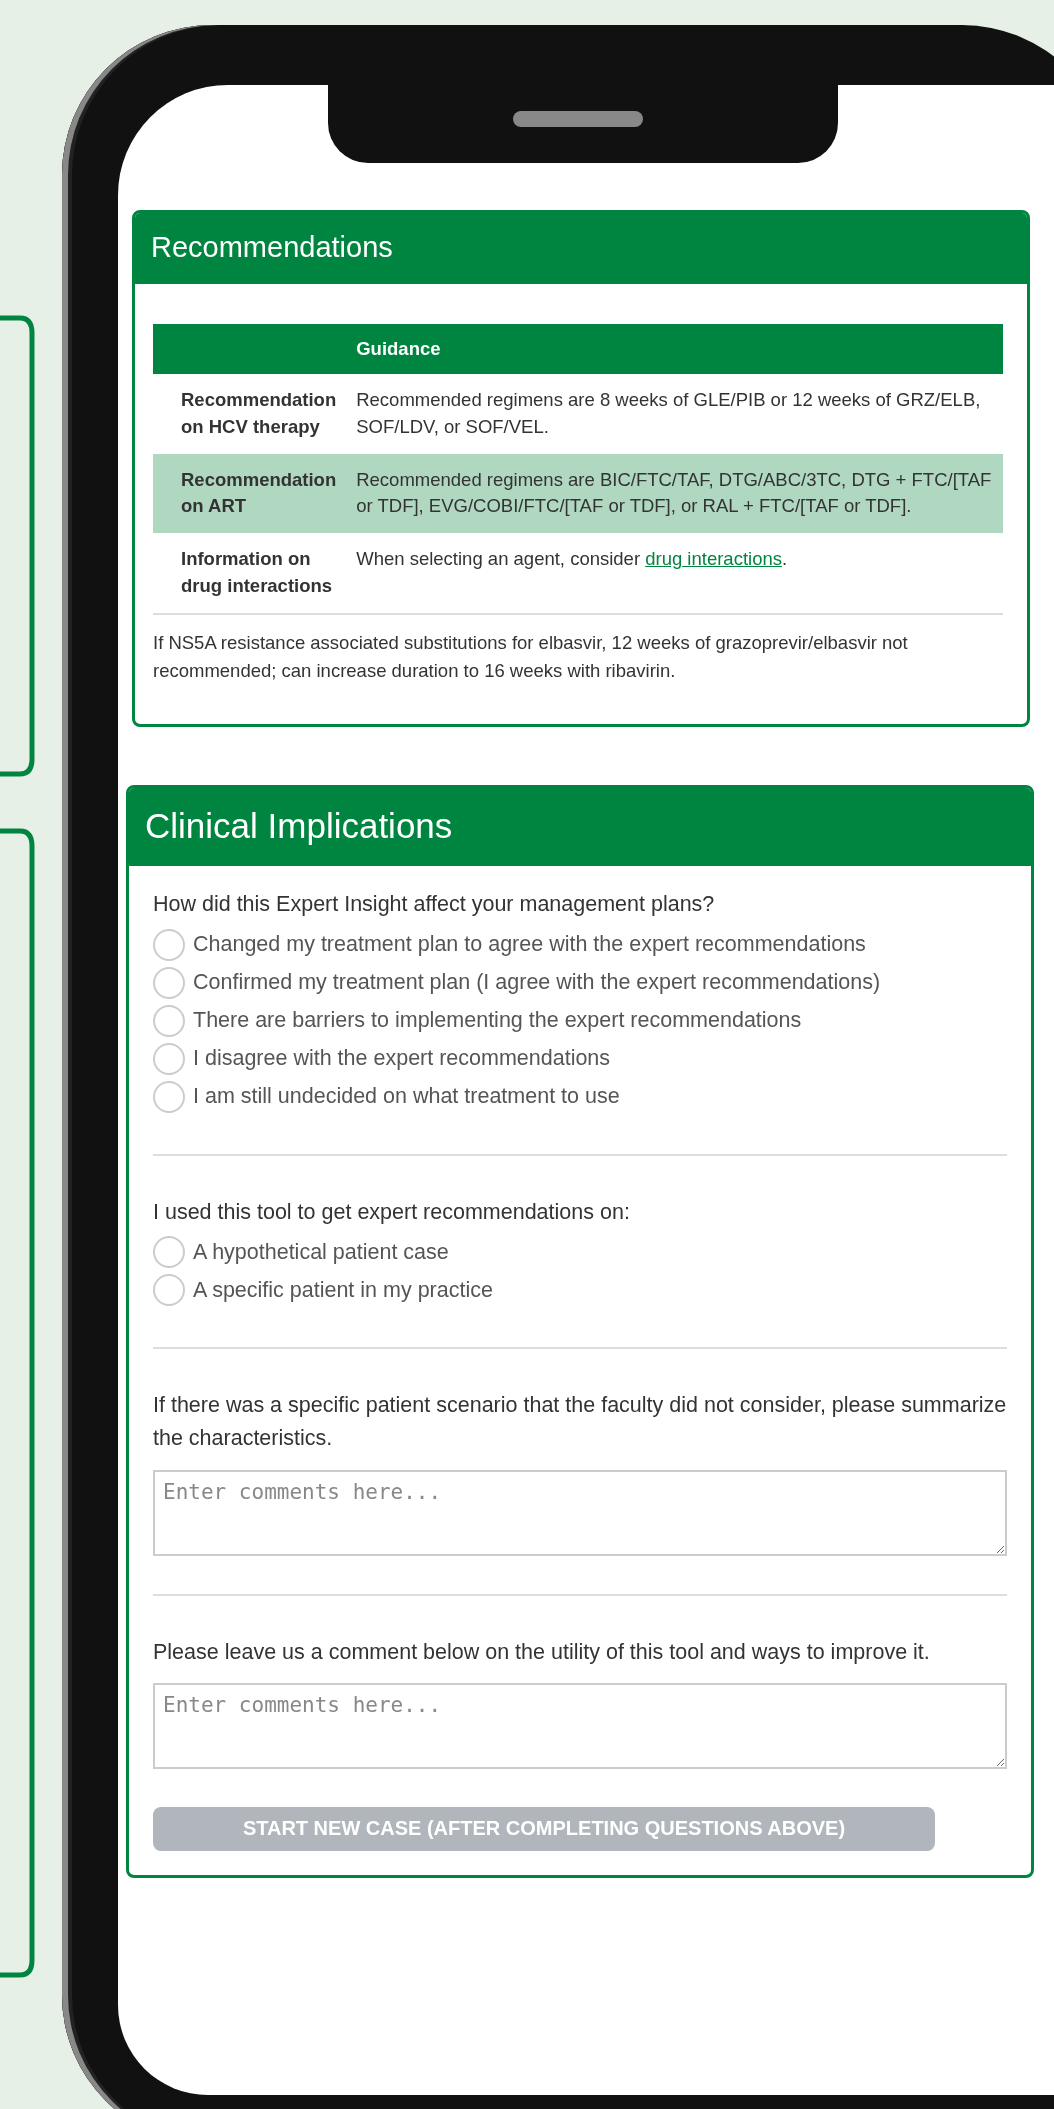  I want to click on card-title: Recommendations, so click(581, 248).